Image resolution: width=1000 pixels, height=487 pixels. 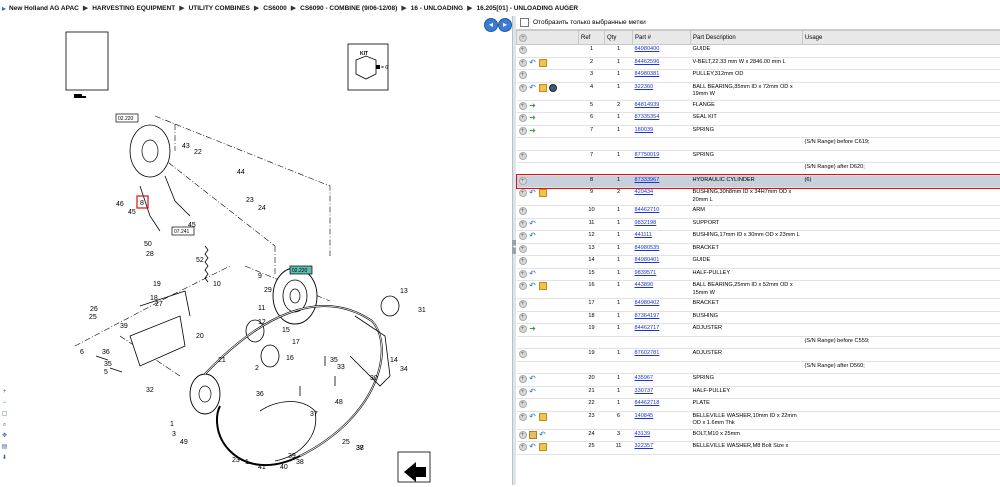 I want to click on part-number-link: 180039, so click(x=644, y=130).